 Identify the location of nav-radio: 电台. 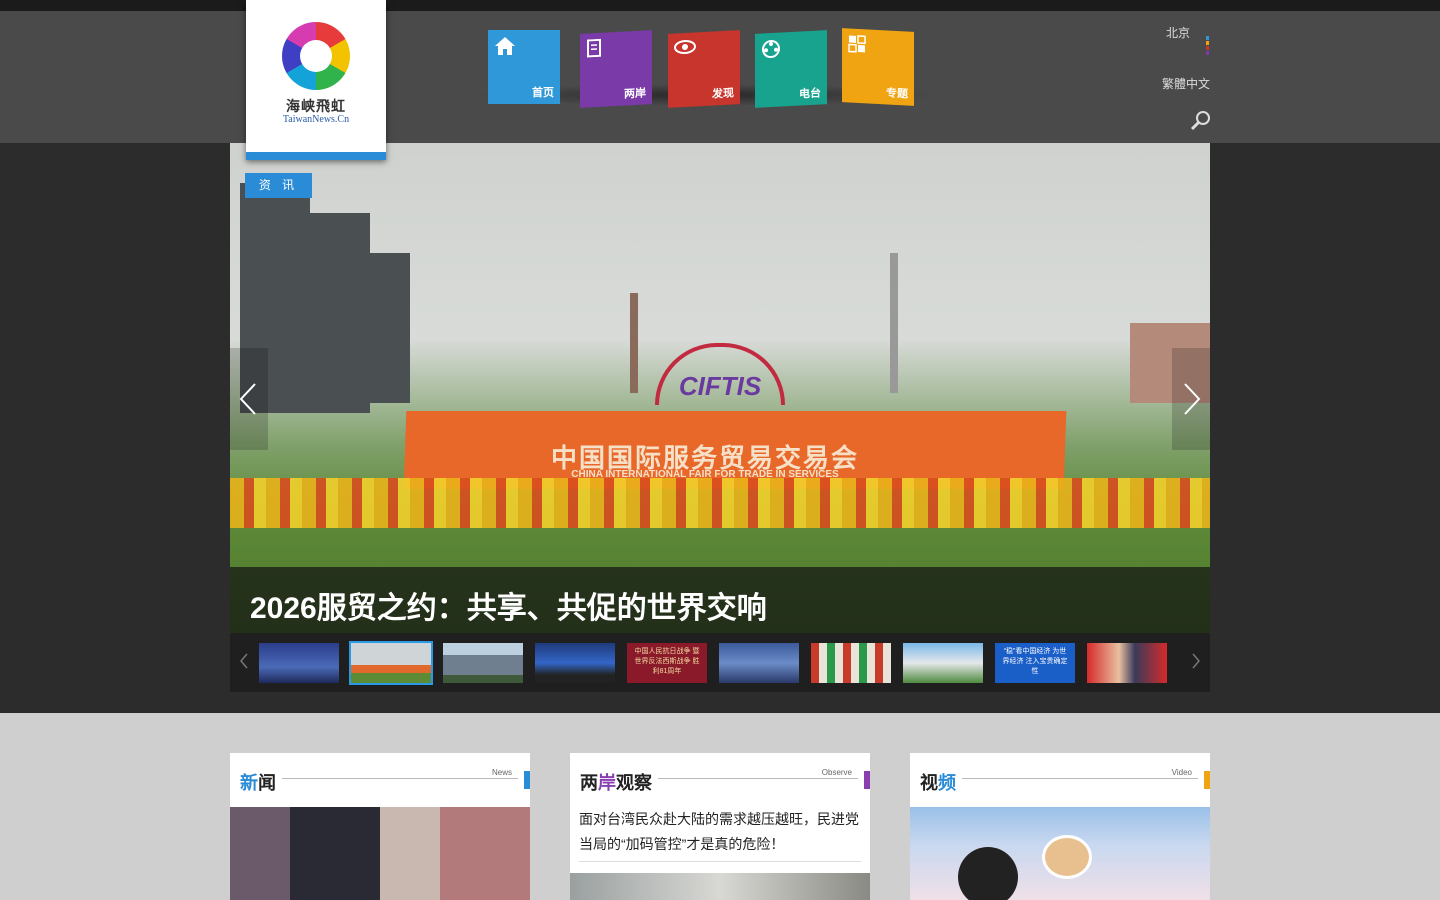
(791, 69).